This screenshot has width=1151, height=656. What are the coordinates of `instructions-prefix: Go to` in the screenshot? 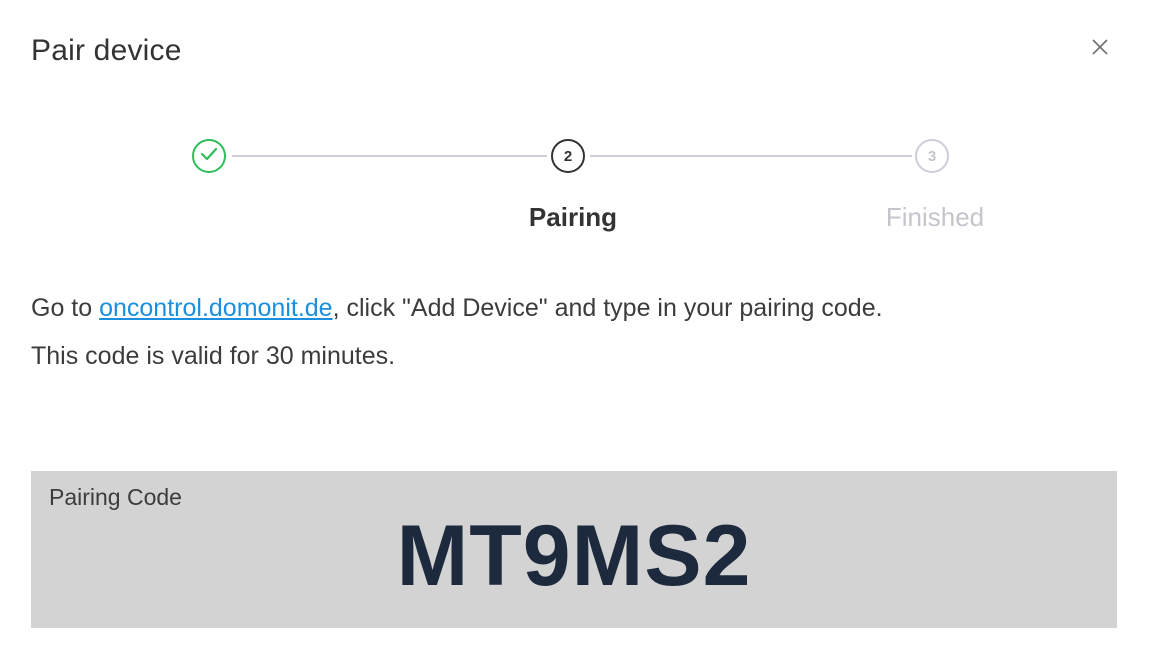 It's located at (65, 308).